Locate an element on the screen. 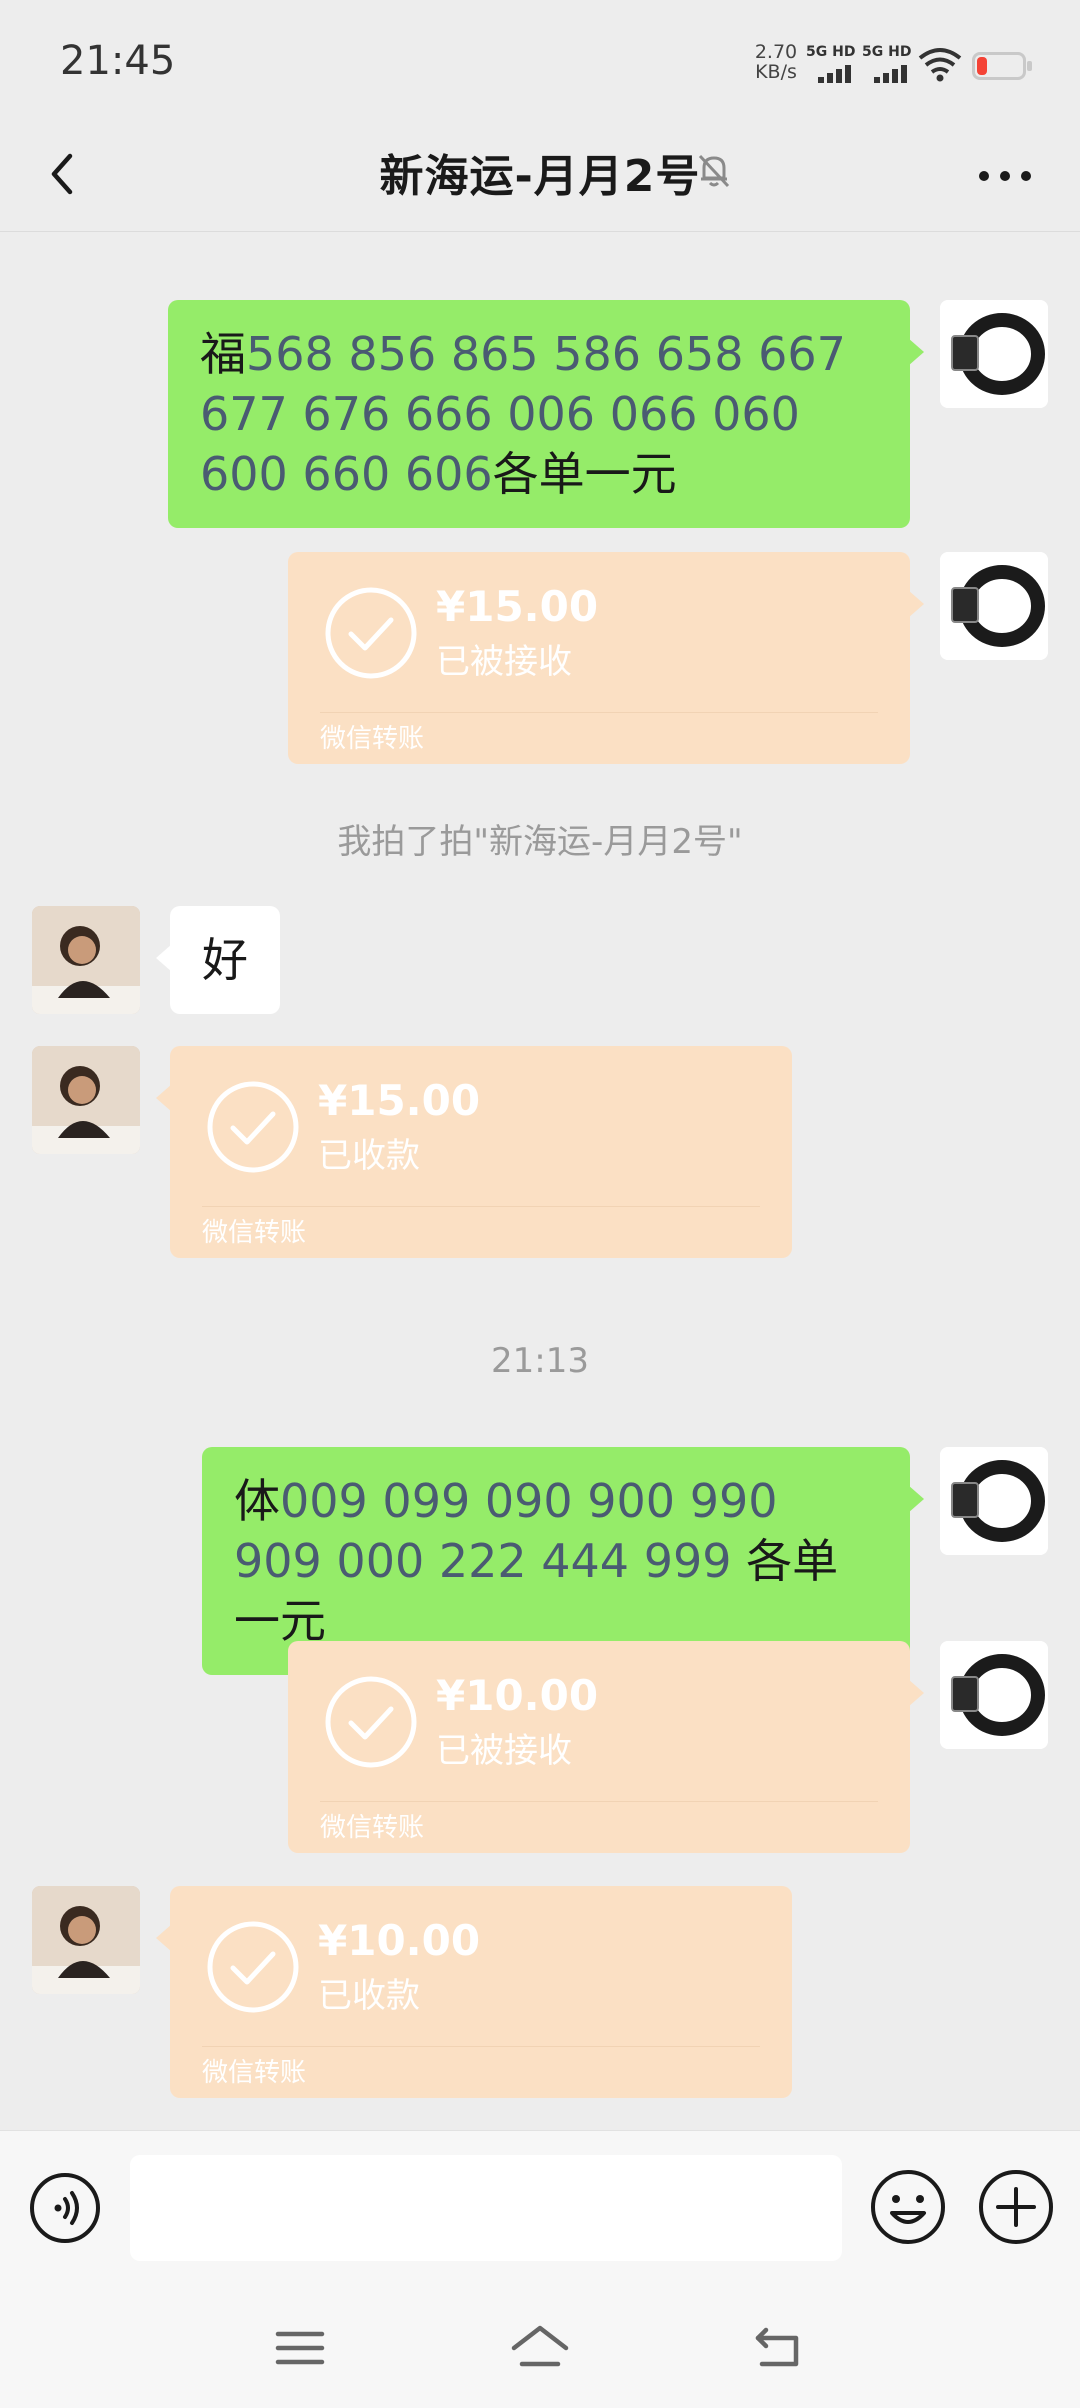 The image size is (1080, 2408). plus-circle-icon is located at coordinates (1016, 2207).